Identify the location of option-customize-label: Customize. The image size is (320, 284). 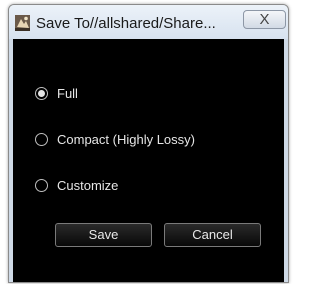
(88, 185).